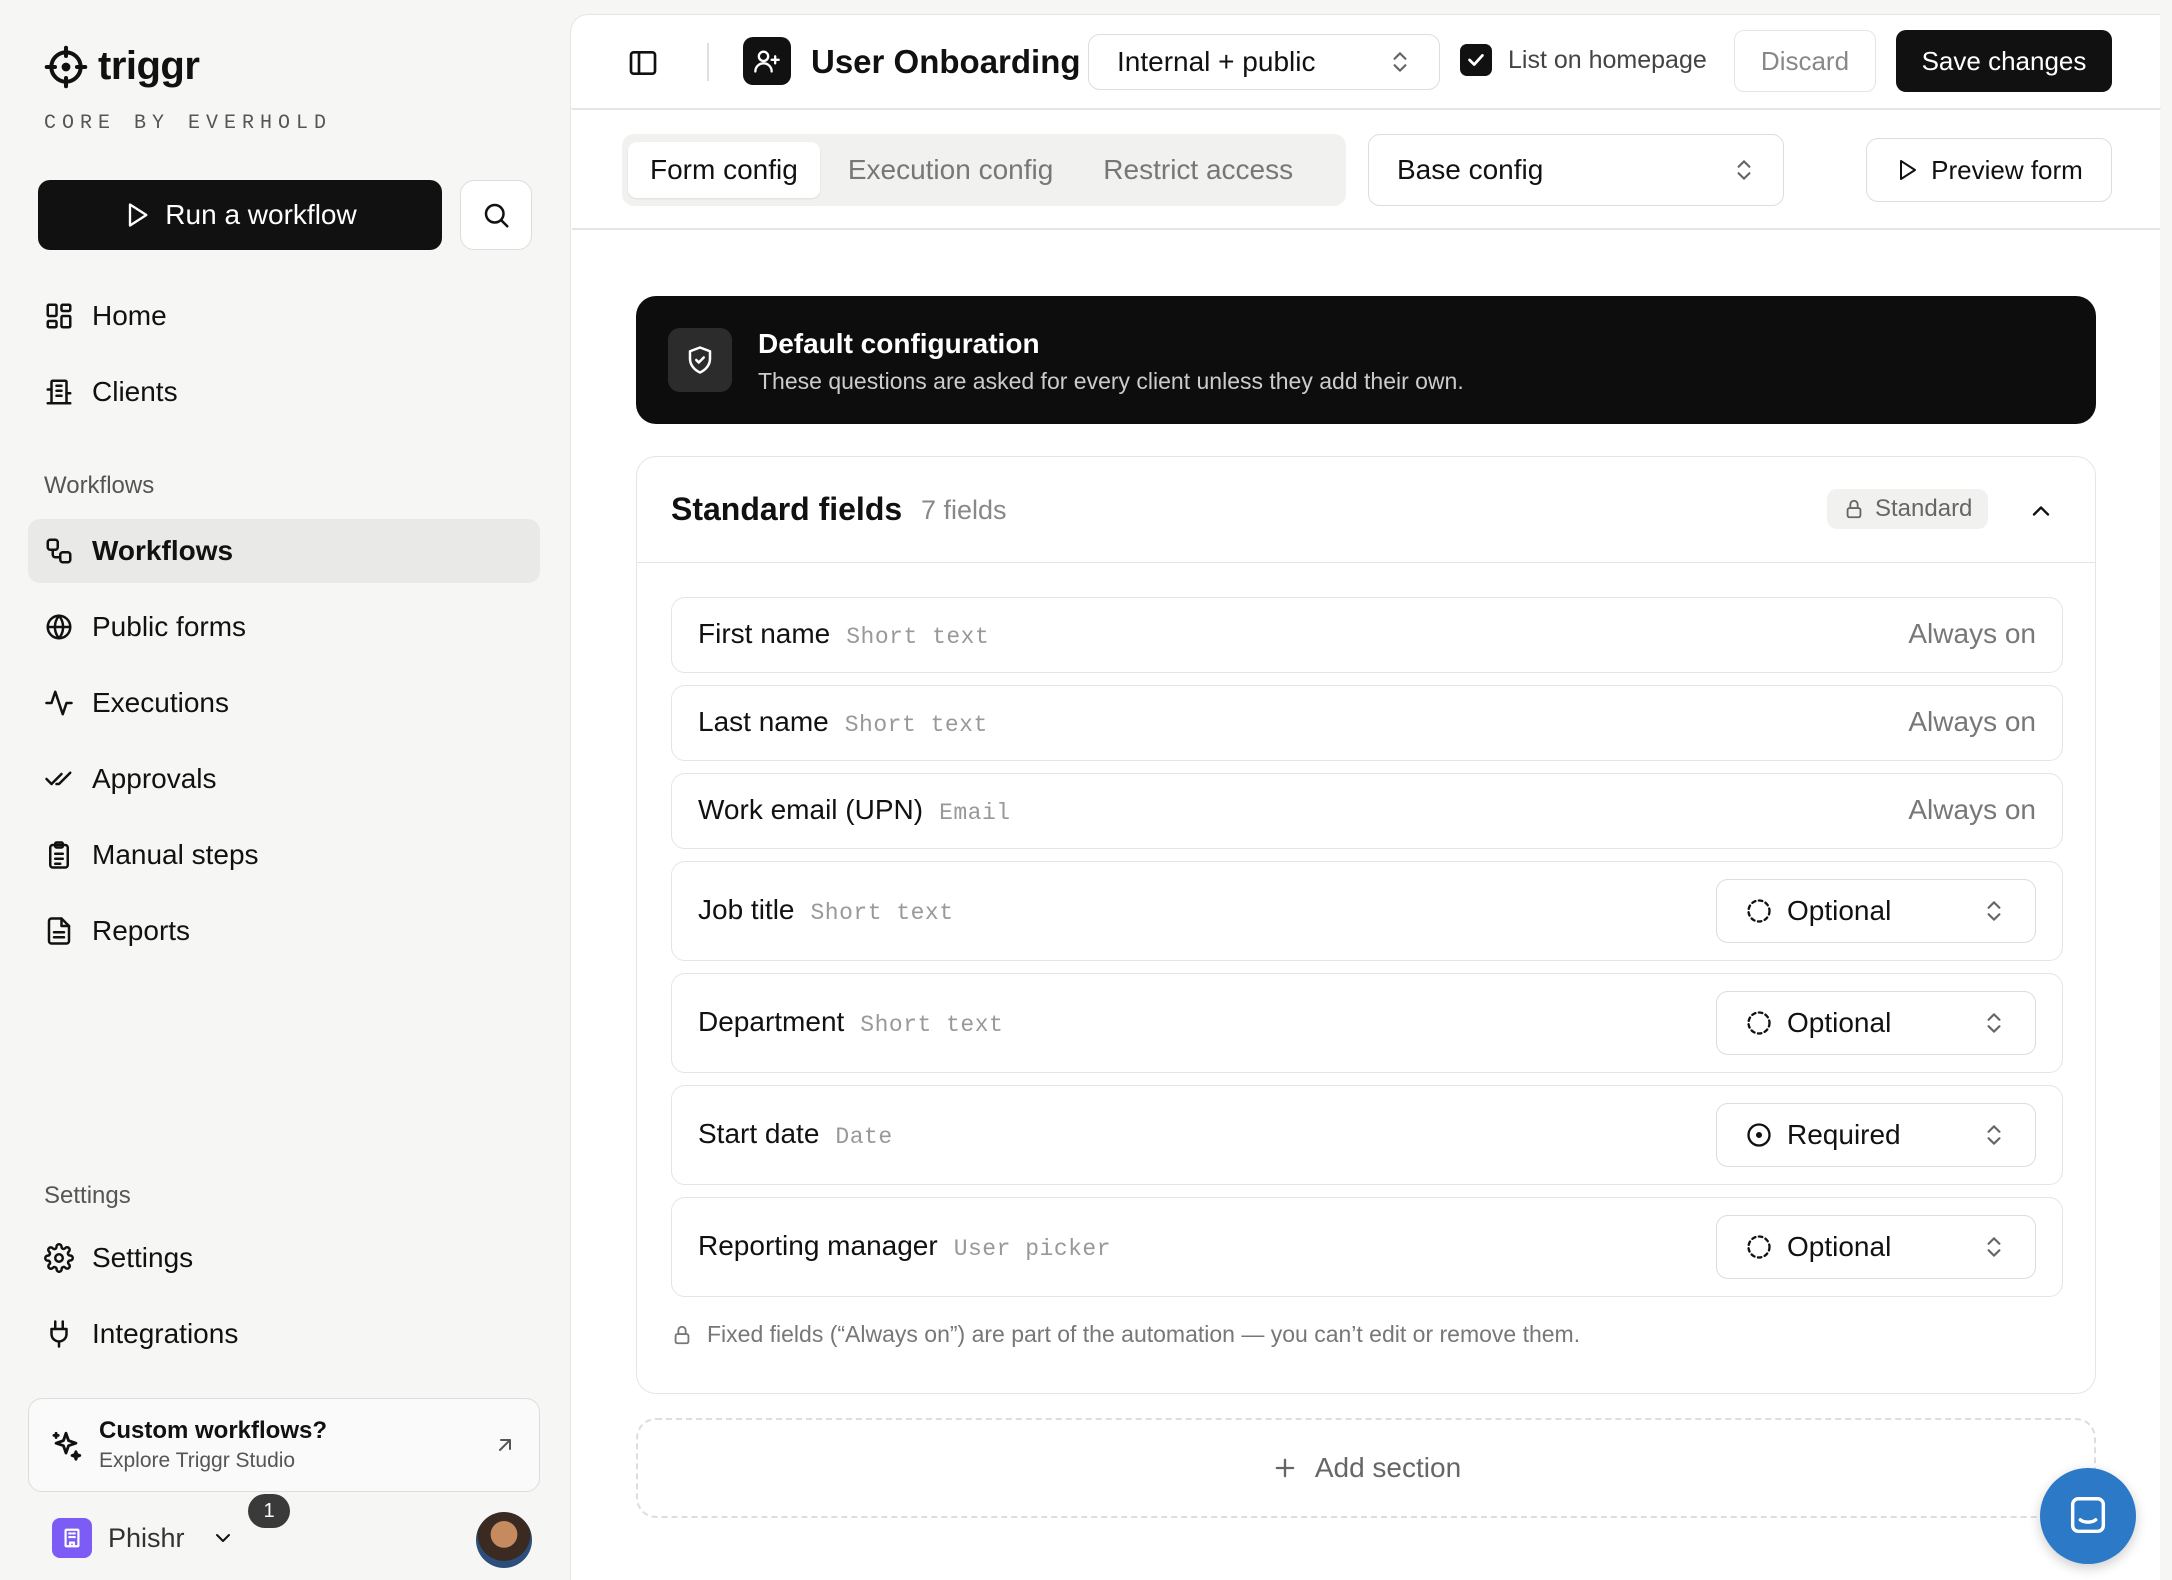 The image size is (2172, 1580). What do you see at coordinates (950, 170) in the screenshot?
I see `tab-execution-config: Execution config` at bounding box center [950, 170].